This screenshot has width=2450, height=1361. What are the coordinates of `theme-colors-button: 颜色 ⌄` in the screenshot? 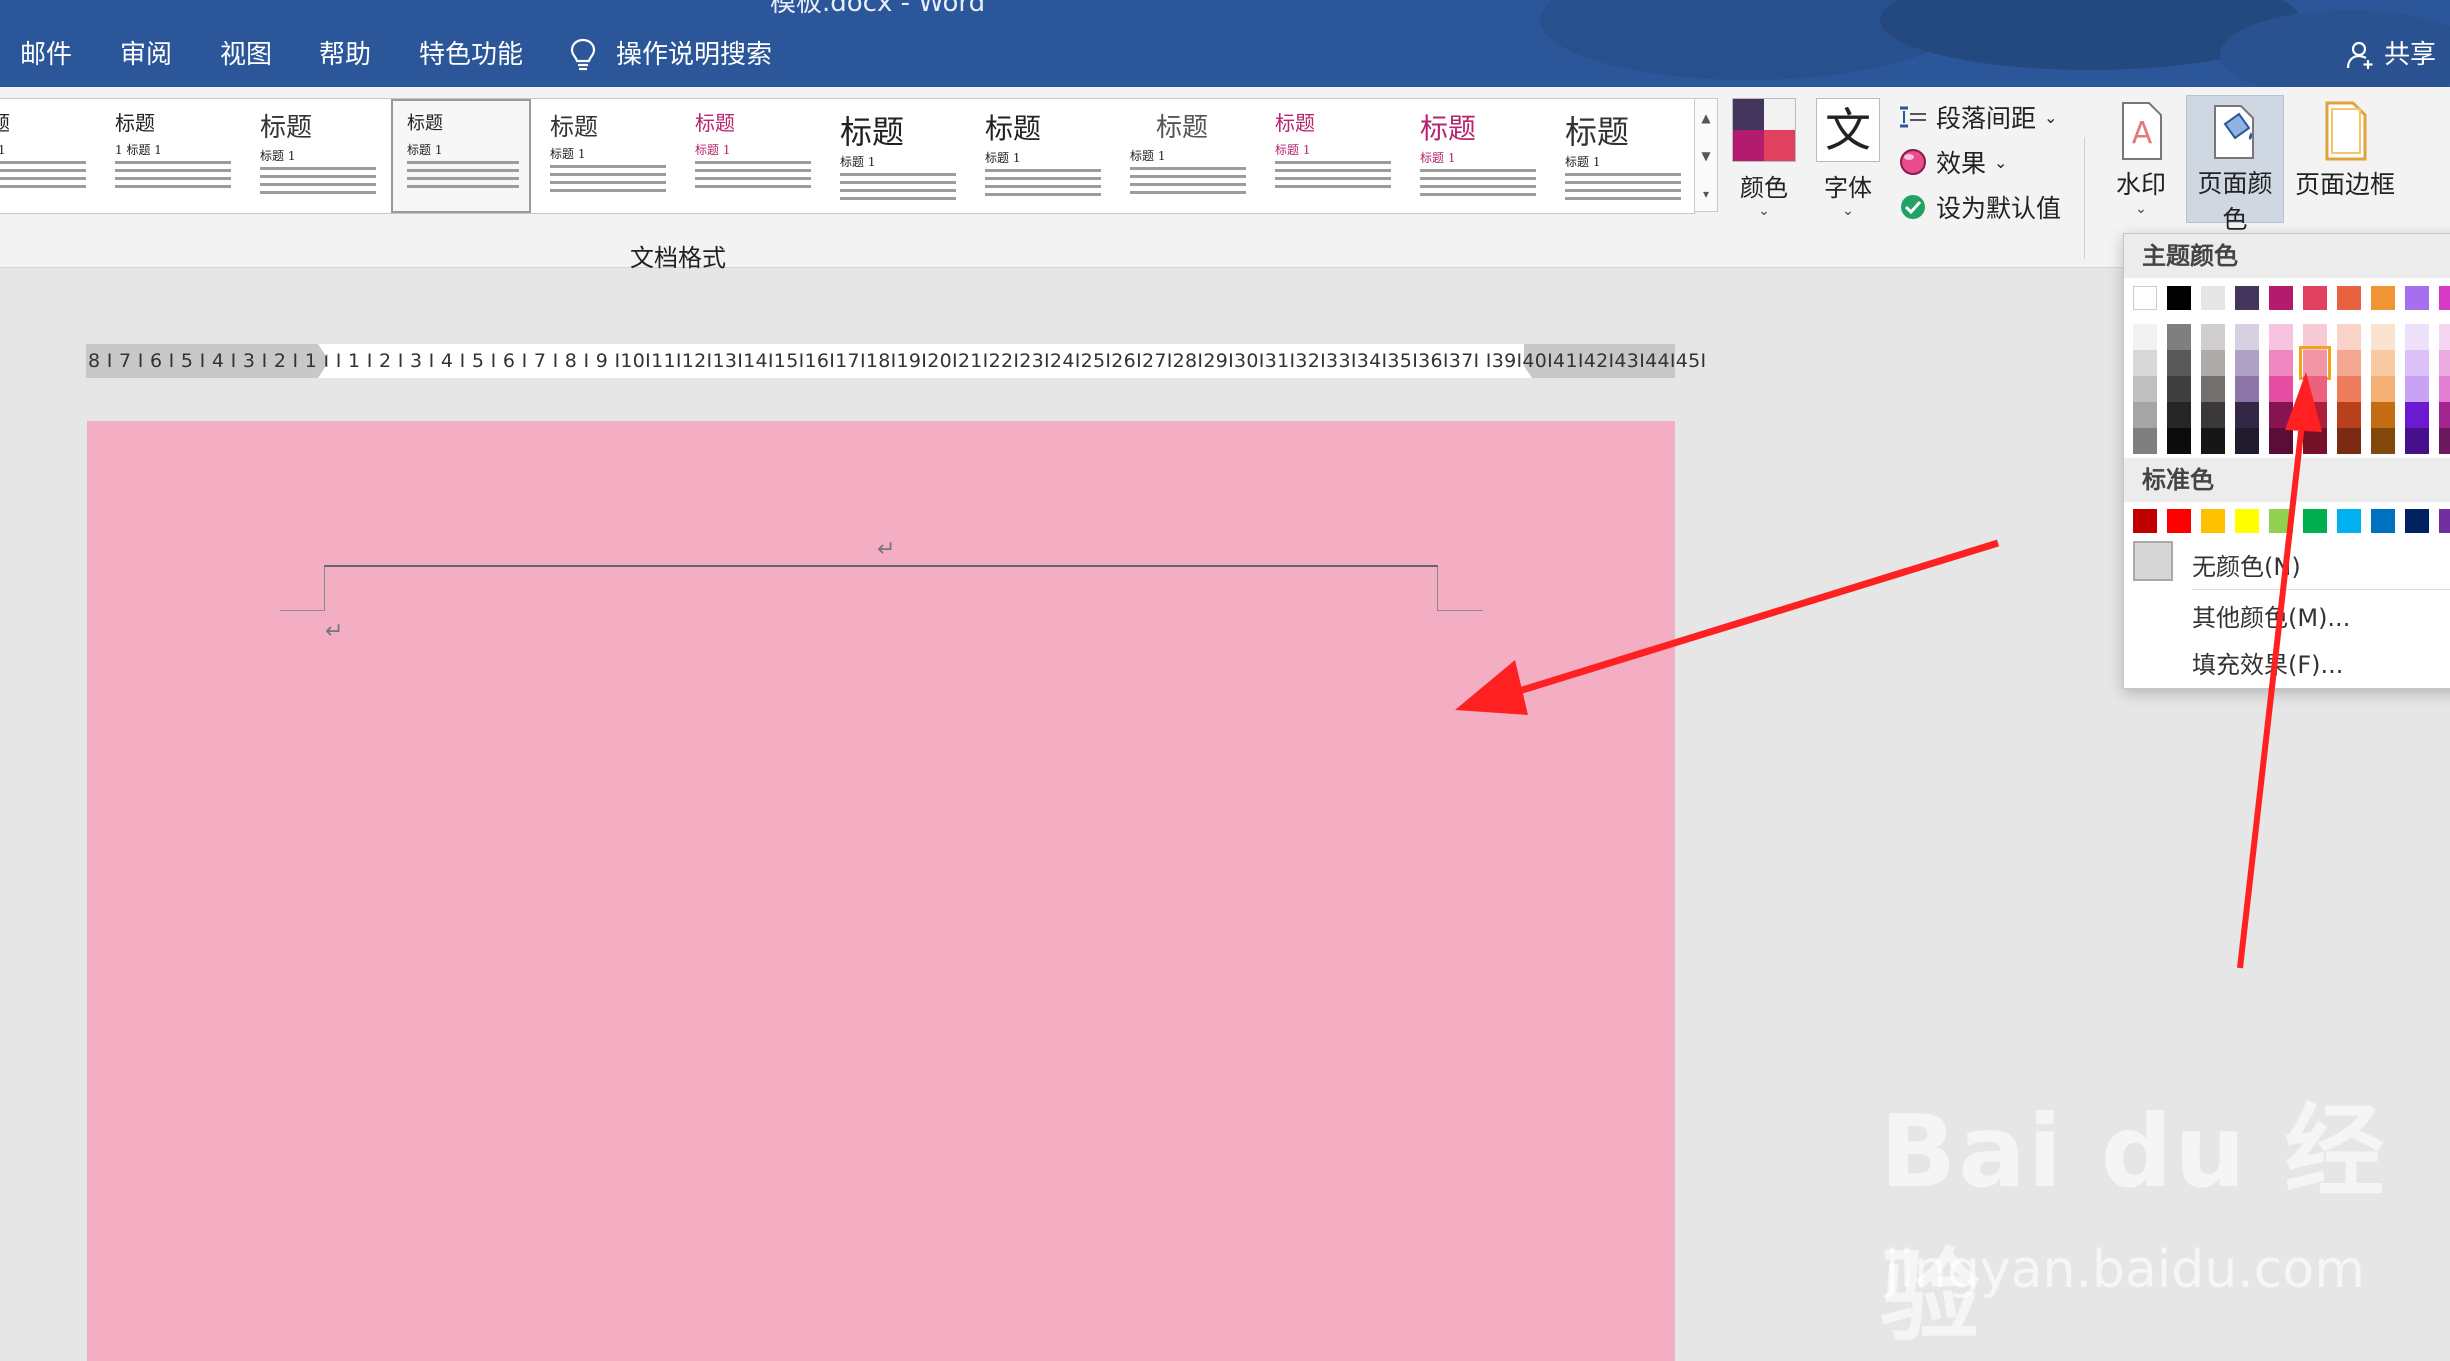 It's located at (1764, 158).